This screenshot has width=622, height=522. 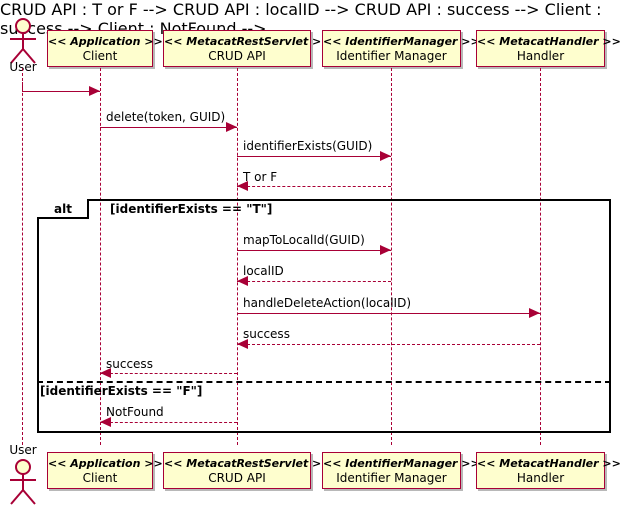 I want to click on participant-name-handler-bottom: Handler, so click(x=540, y=478).